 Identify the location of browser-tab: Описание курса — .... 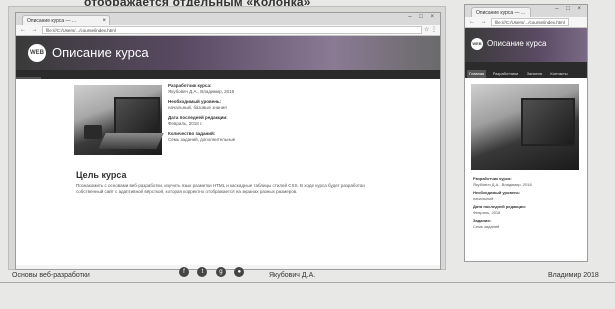
(501, 12).